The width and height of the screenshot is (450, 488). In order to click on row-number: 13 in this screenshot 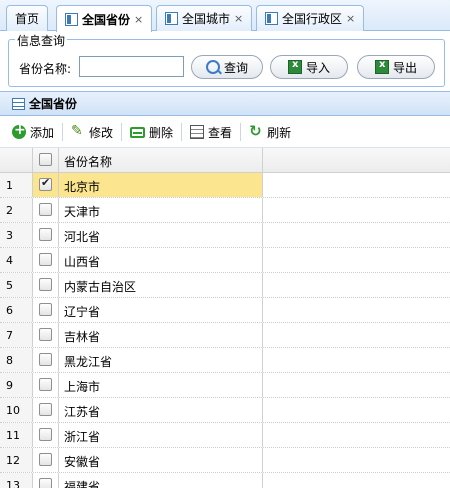, I will do `click(16, 480)`.